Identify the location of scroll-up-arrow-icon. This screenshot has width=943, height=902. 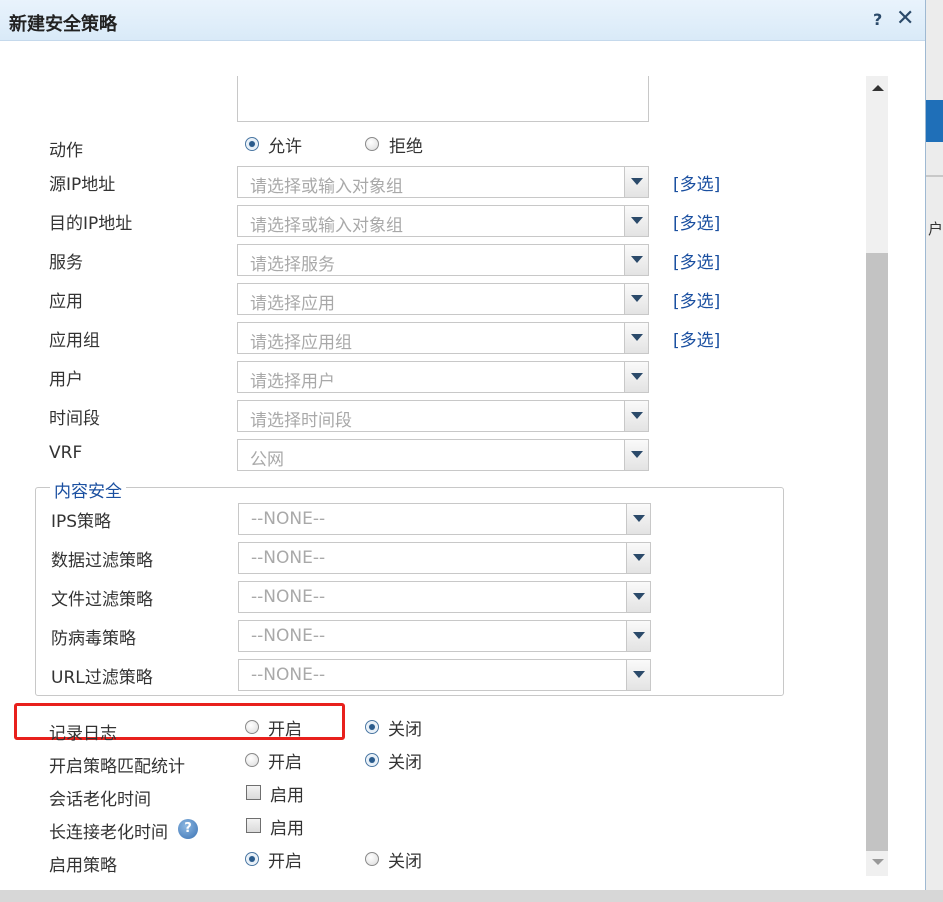
(878, 88).